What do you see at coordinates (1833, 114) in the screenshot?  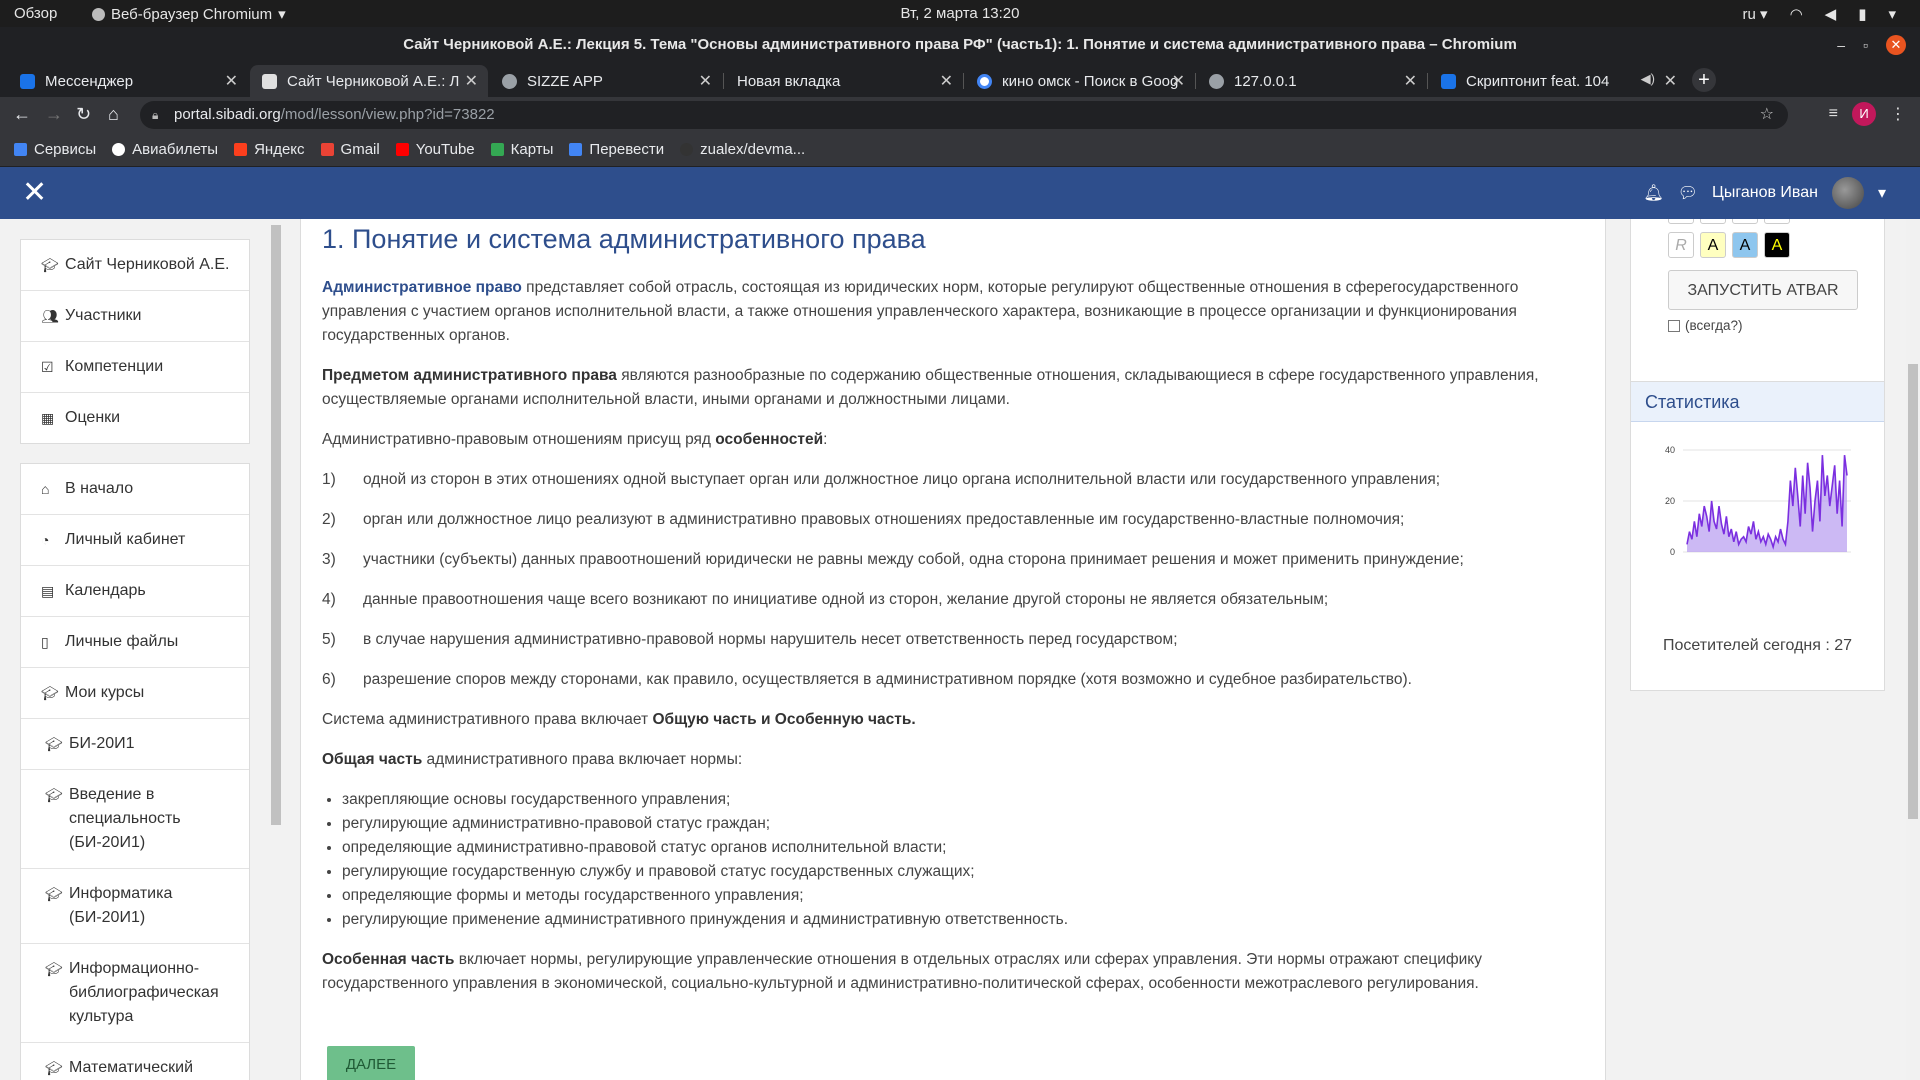 I see `media-control-icon: ≡` at bounding box center [1833, 114].